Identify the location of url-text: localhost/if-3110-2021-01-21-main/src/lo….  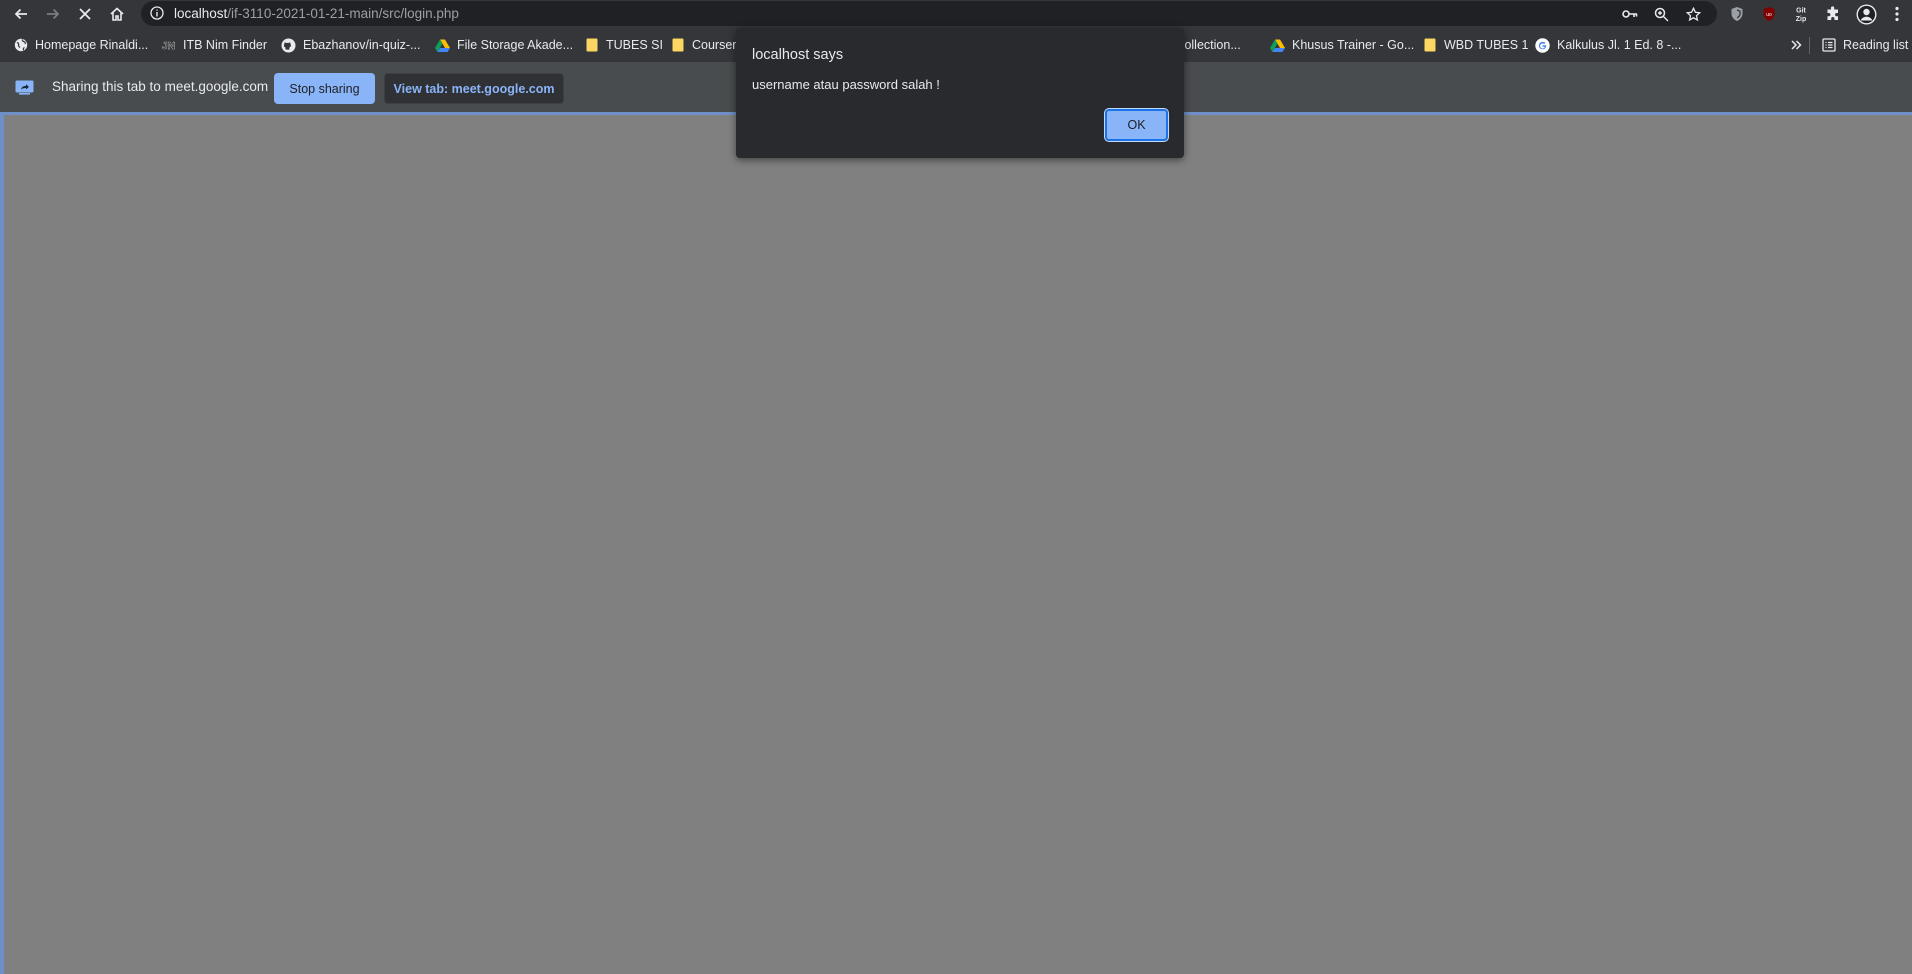
(316, 13).